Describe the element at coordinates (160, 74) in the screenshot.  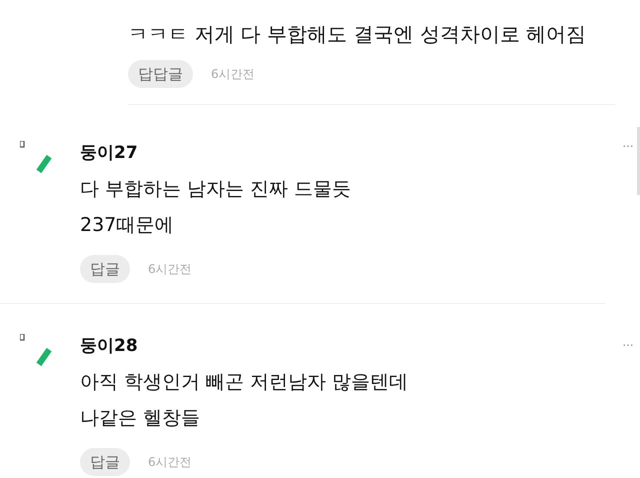
I see `reply-button: 답답글` at that location.